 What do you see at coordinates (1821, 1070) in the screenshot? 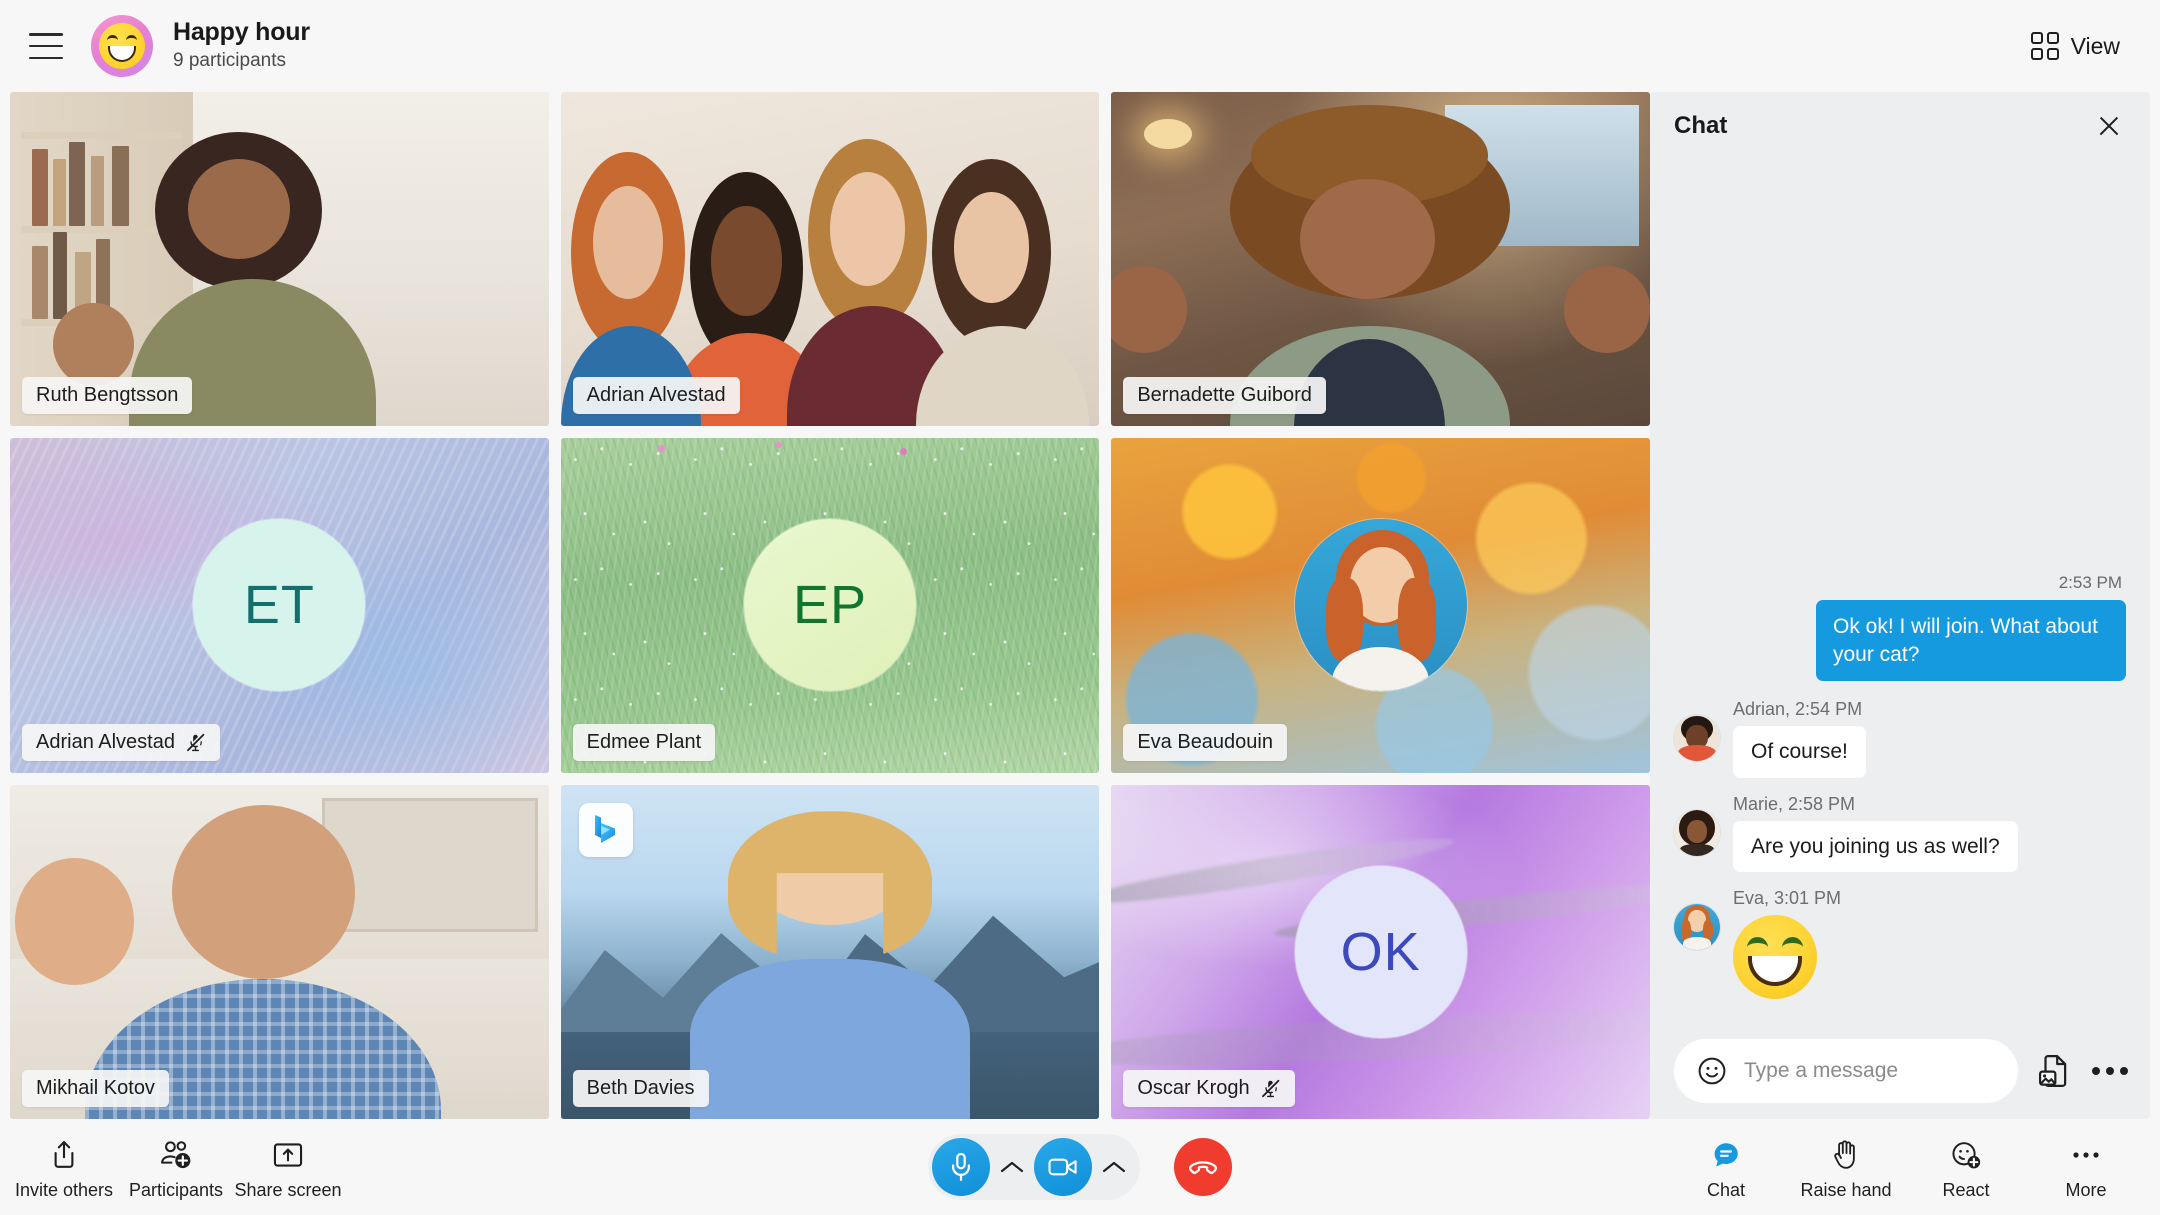
I see `message-input-placeholder: Type a message` at bounding box center [1821, 1070].